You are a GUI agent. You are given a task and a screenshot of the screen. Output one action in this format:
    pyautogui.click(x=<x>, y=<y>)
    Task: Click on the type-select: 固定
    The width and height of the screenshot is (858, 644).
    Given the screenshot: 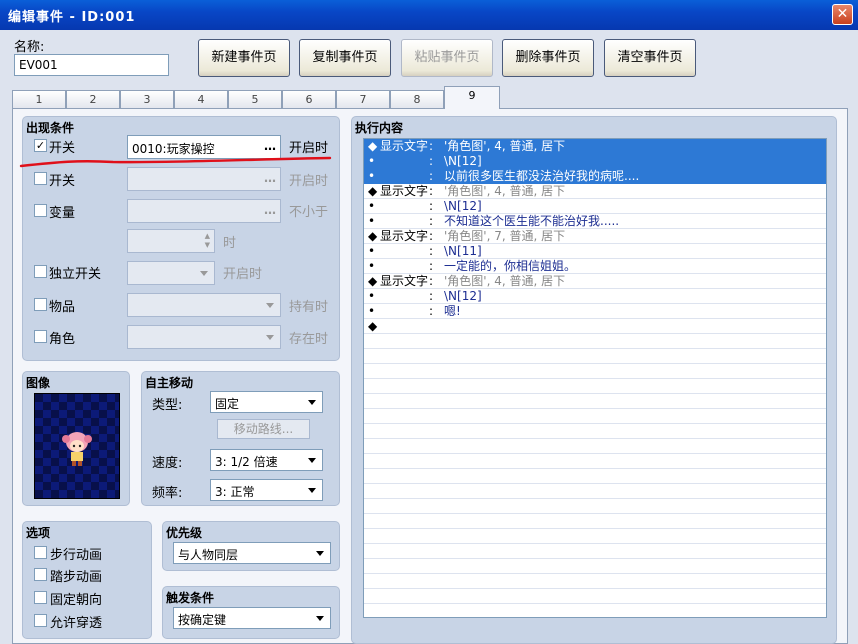 What is the action you would take?
    pyautogui.click(x=266, y=402)
    